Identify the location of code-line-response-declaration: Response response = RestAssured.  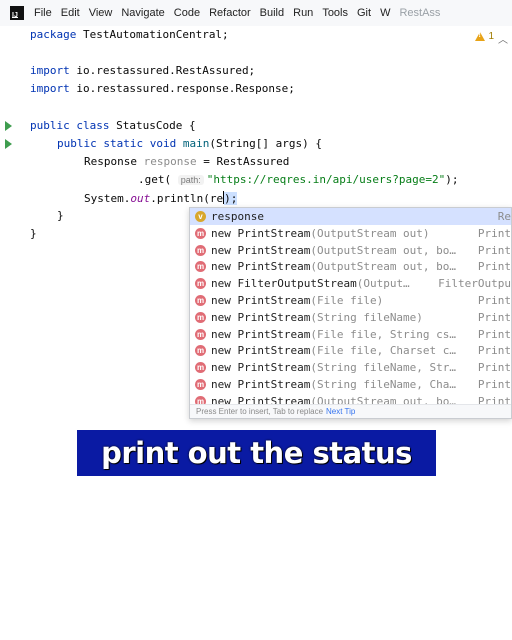
(187, 161).